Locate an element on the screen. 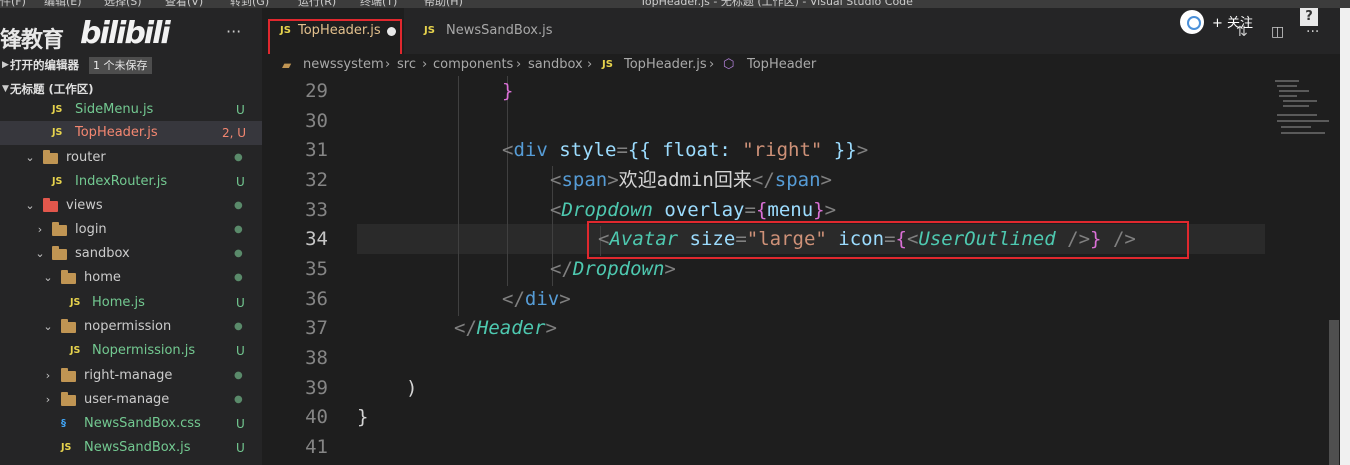 This screenshot has width=1350, height=465. breadcrumb-newssystem: newssystem is located at coordinates (343, 65).